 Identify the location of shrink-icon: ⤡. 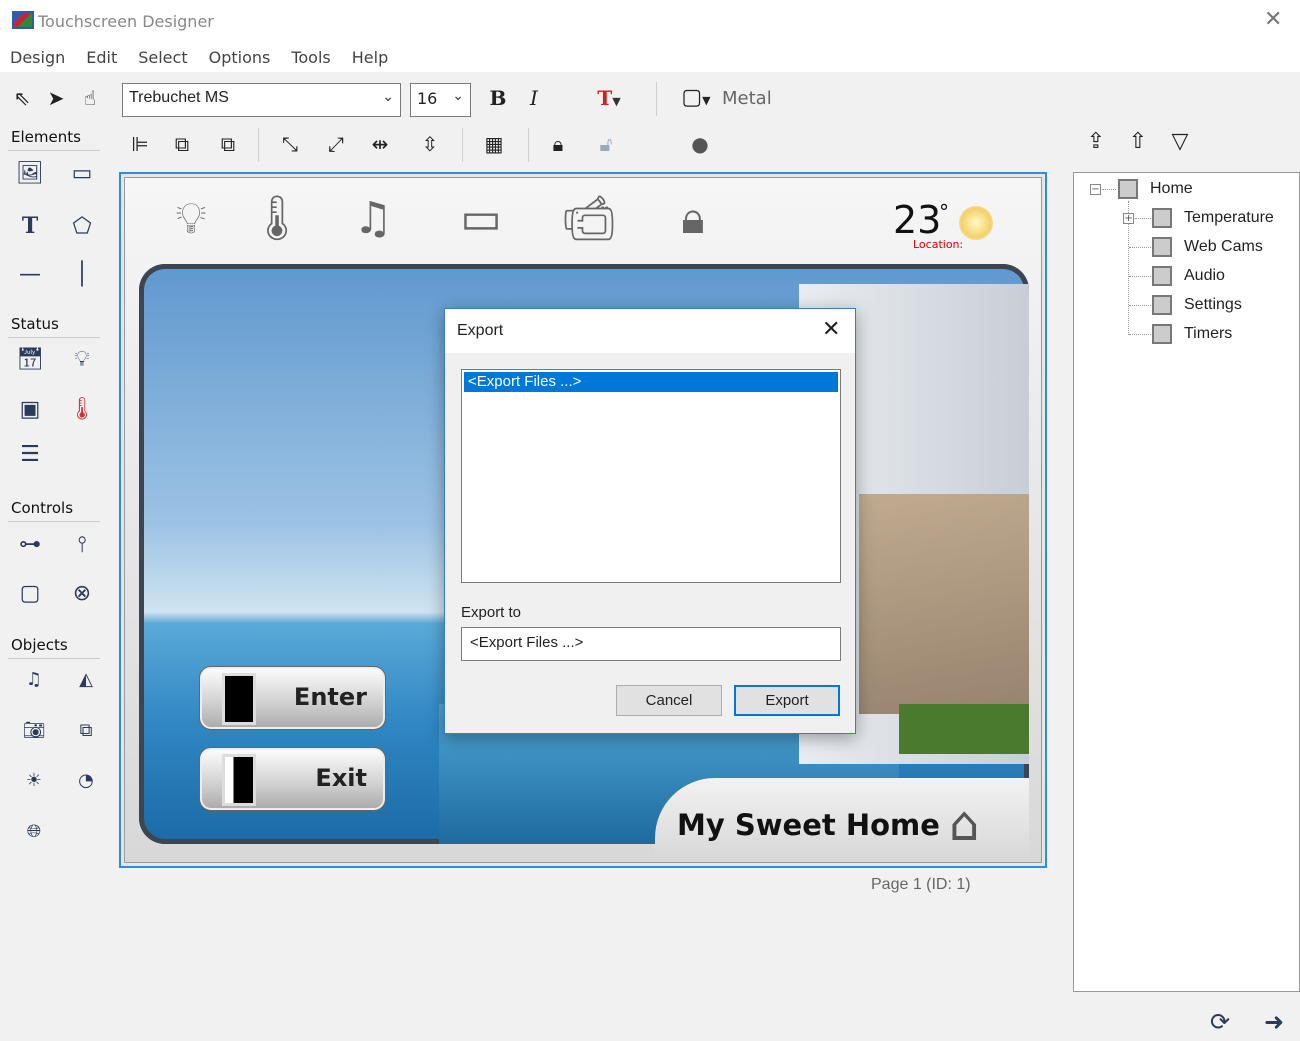
(290, 144).